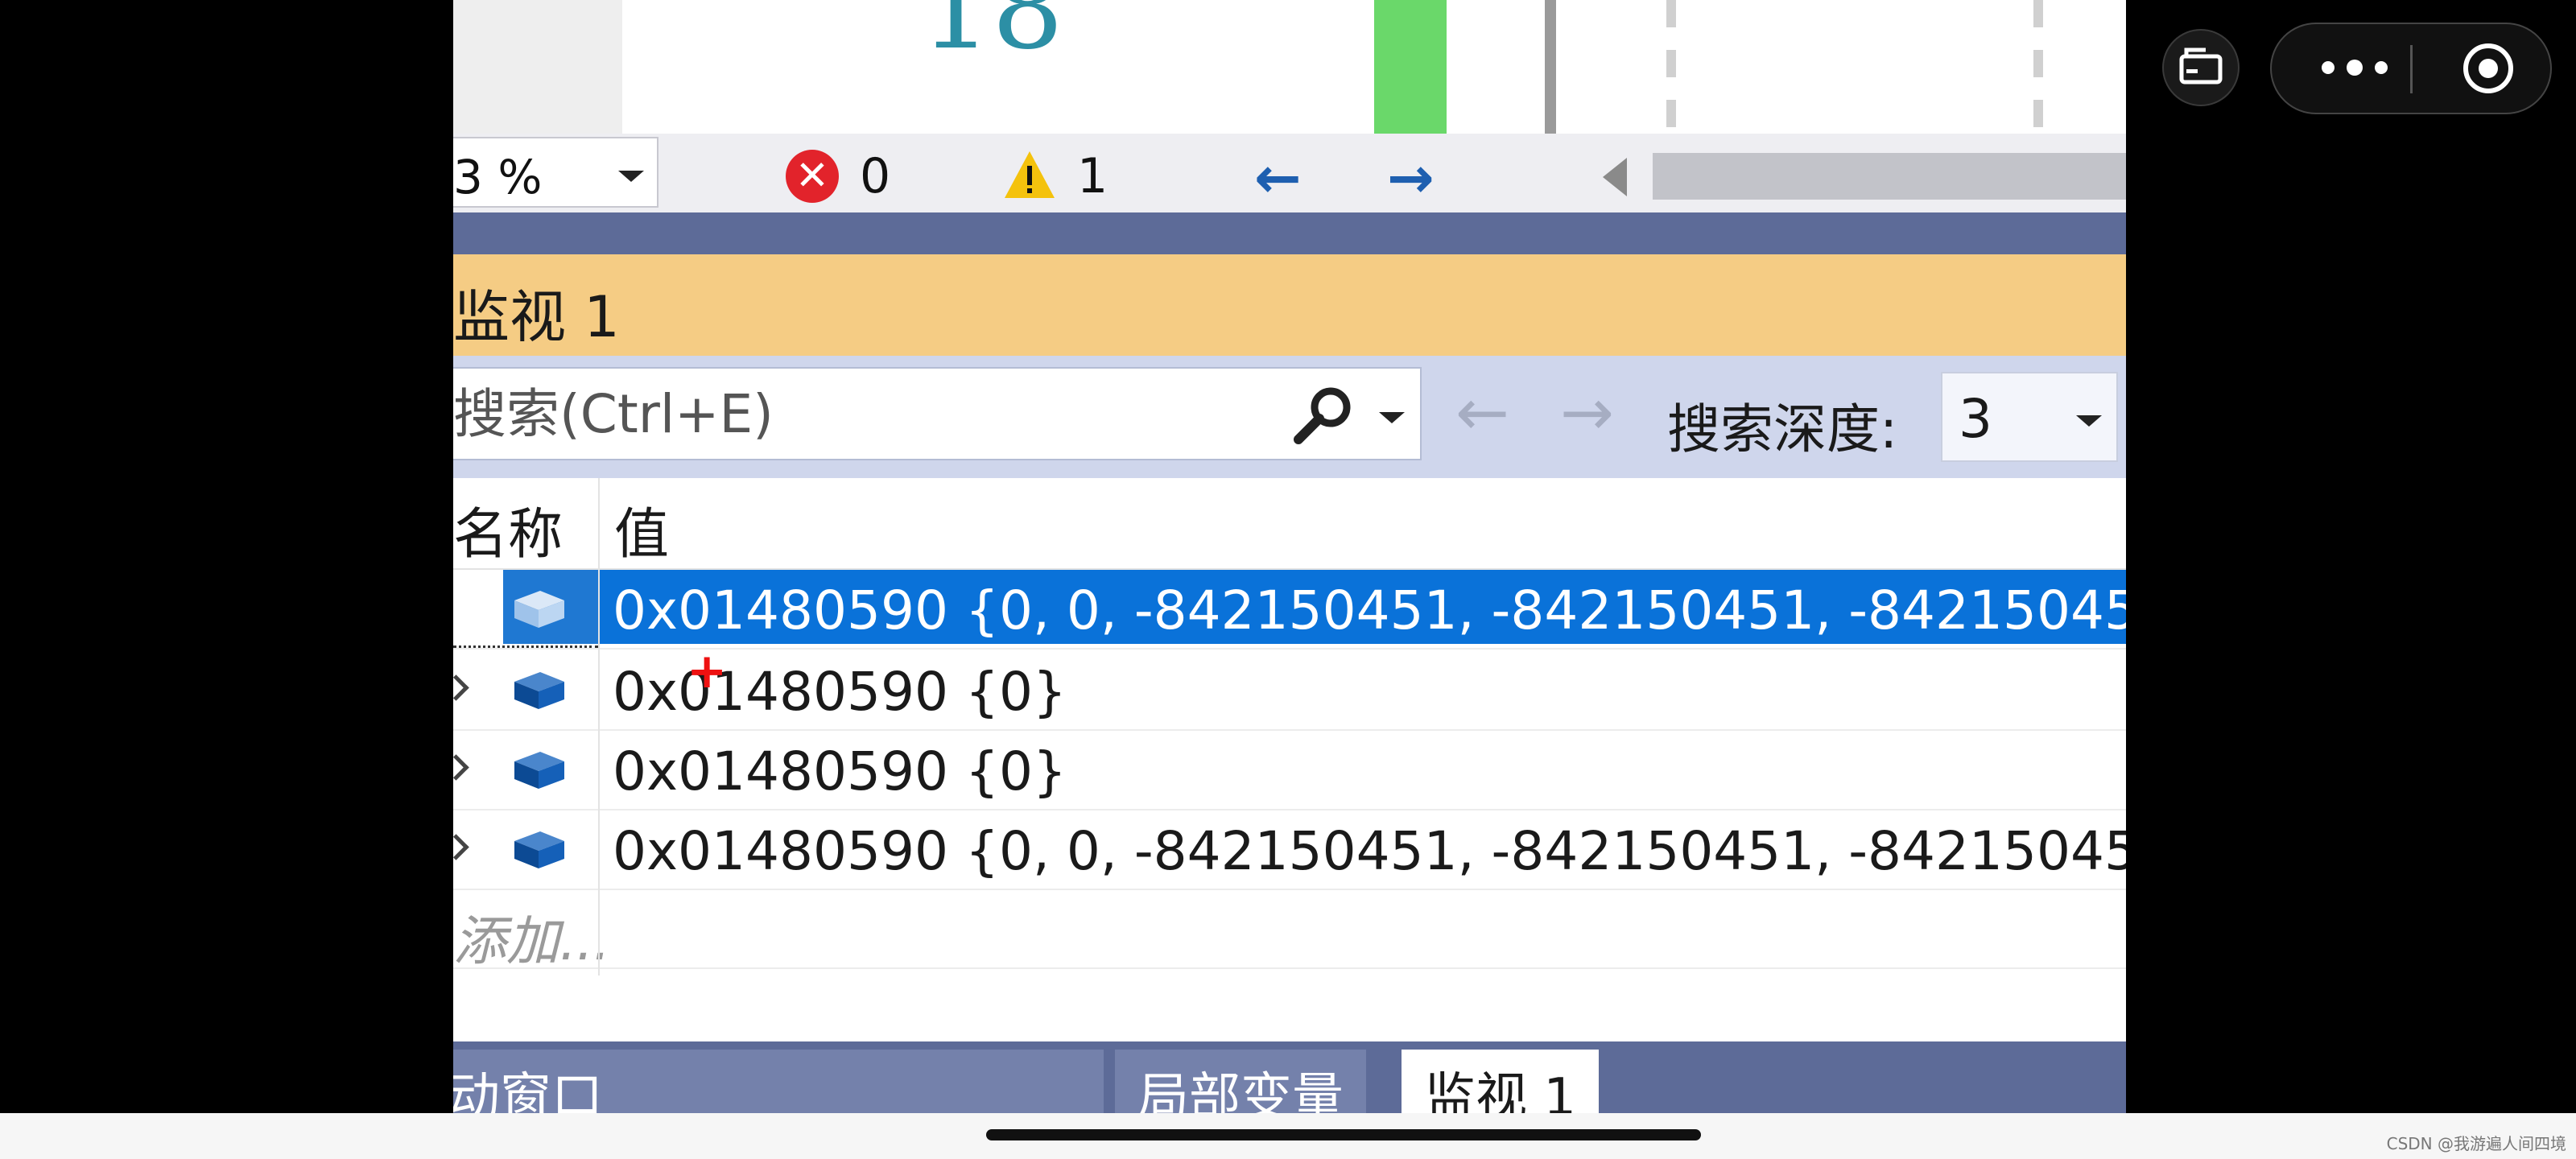 The image size is (2576, 1159). Describe the element at coordinates (1289, 524) in the screenshot. I see `grid-header: 名称 值` at that location.